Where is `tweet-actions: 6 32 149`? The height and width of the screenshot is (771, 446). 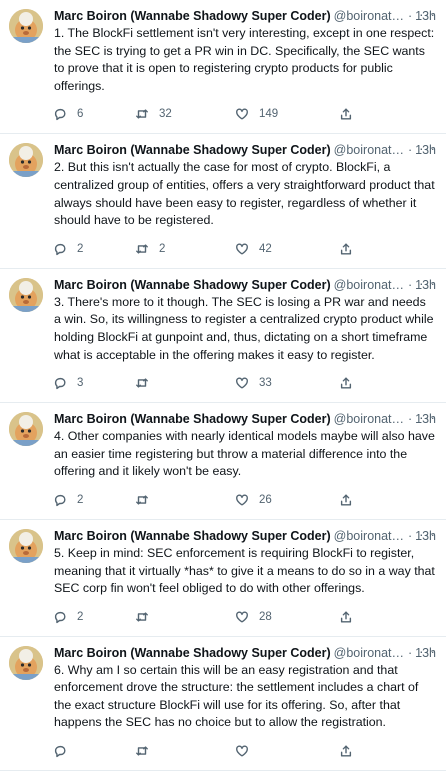
tweet-actions: 6 32 149 is located at coordinates (245, 114).